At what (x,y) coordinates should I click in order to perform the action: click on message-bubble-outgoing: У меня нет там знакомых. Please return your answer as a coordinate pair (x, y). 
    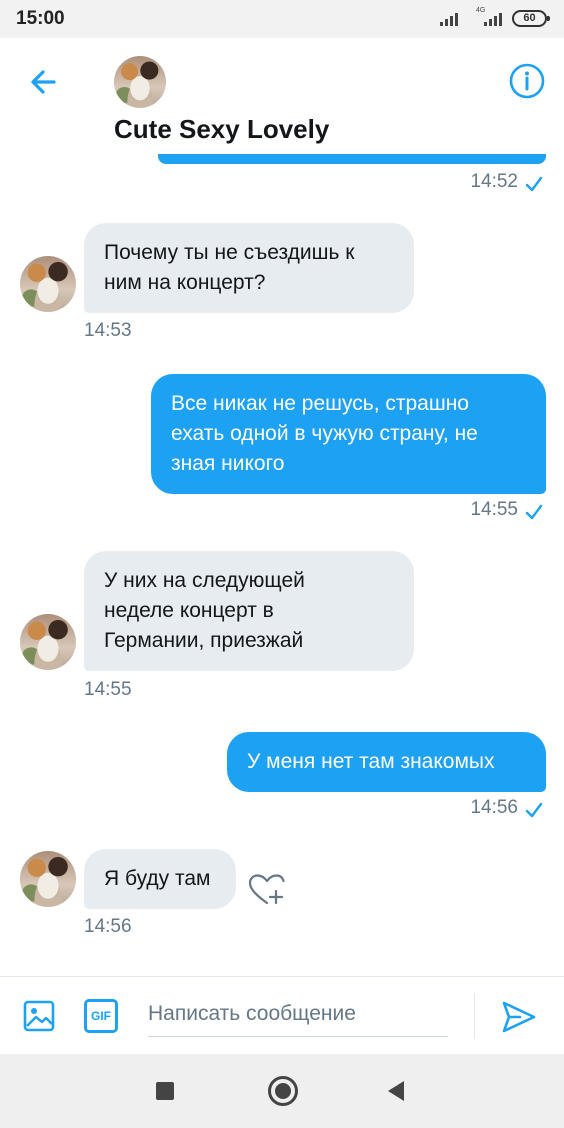
    Looking at the image, I should click on (386, 762).